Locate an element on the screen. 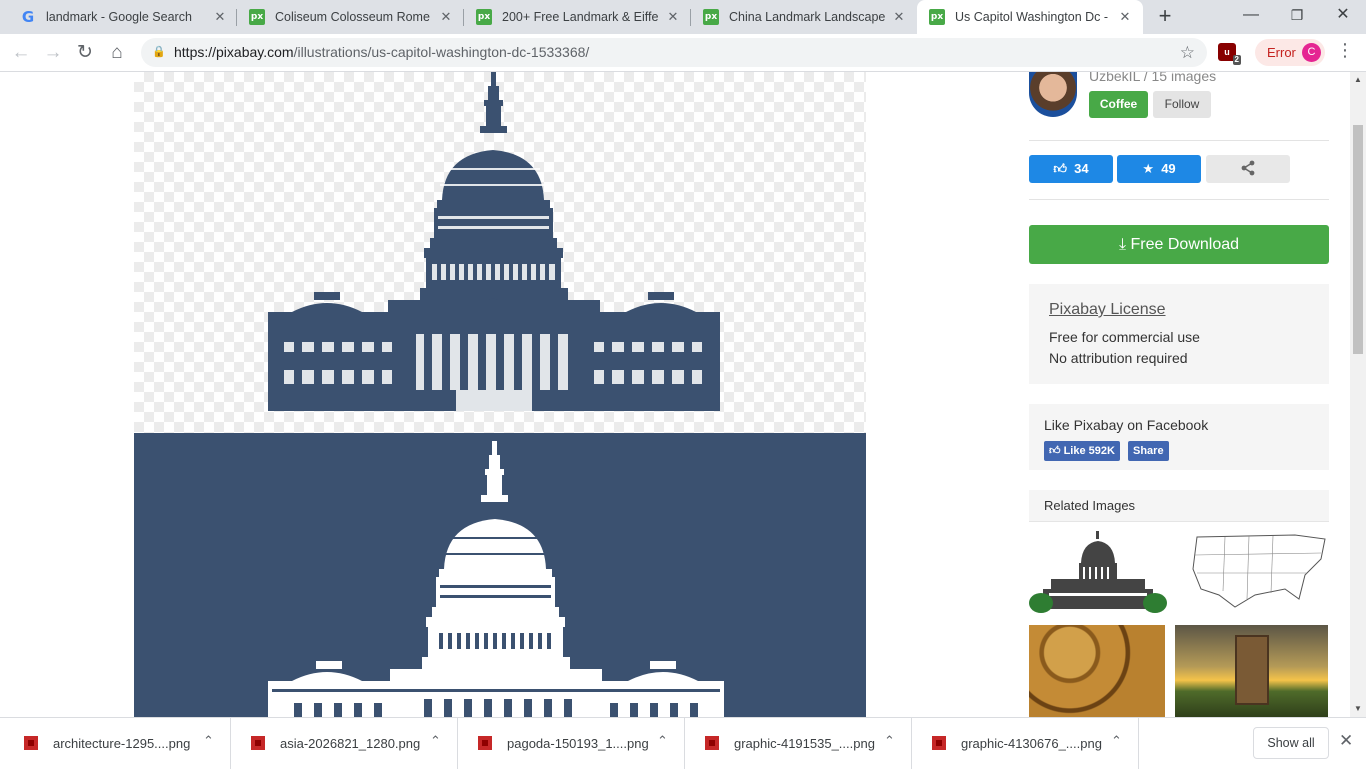 This screenshot has width=1366, height=769. back-button: ← is located at coordinates (21, 53).